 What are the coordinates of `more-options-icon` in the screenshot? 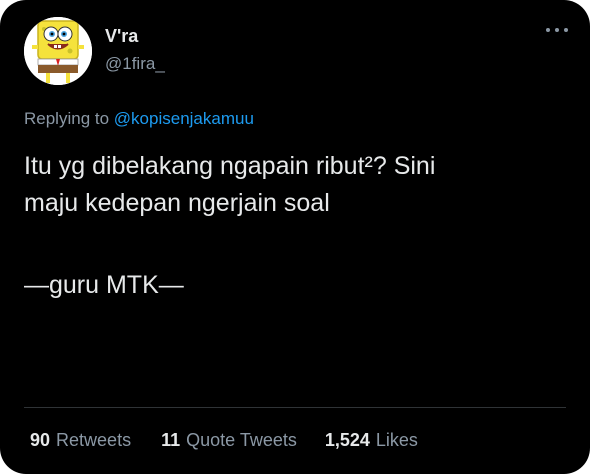 It's located at (557, 30).